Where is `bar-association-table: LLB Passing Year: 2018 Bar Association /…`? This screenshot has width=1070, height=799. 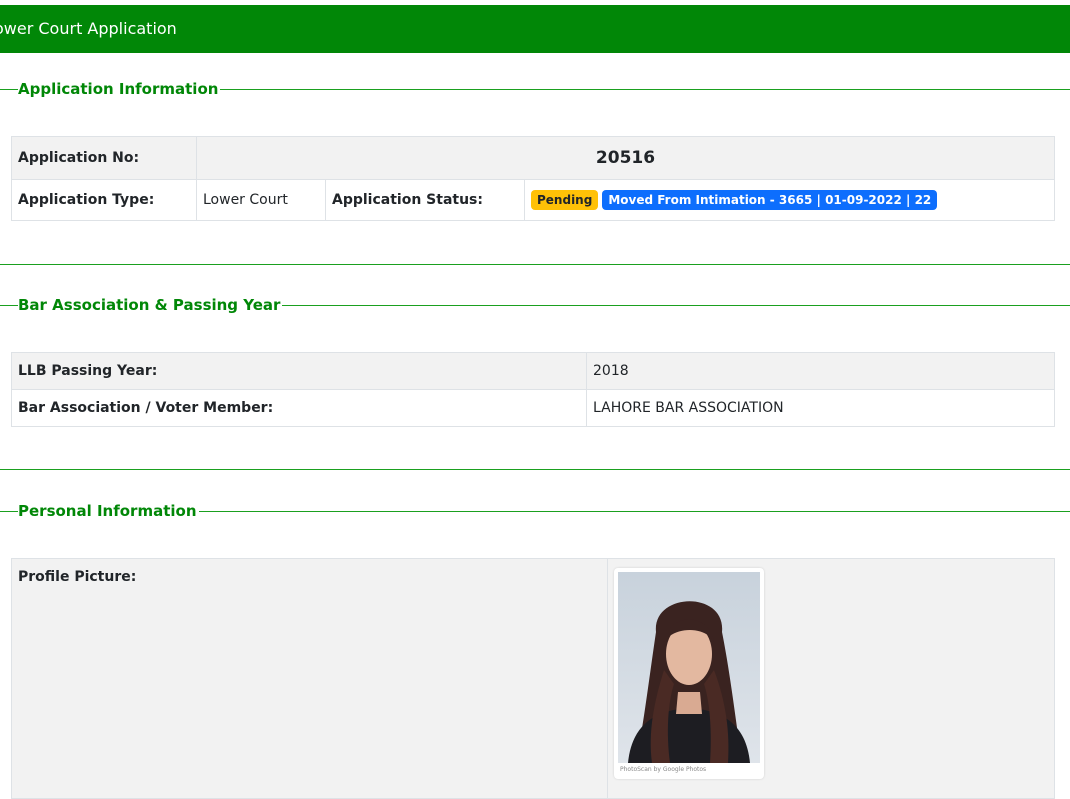 bar-association-table: LLB Passing Year: 2018 Bar Association /… is located at coordinates (533, 389).